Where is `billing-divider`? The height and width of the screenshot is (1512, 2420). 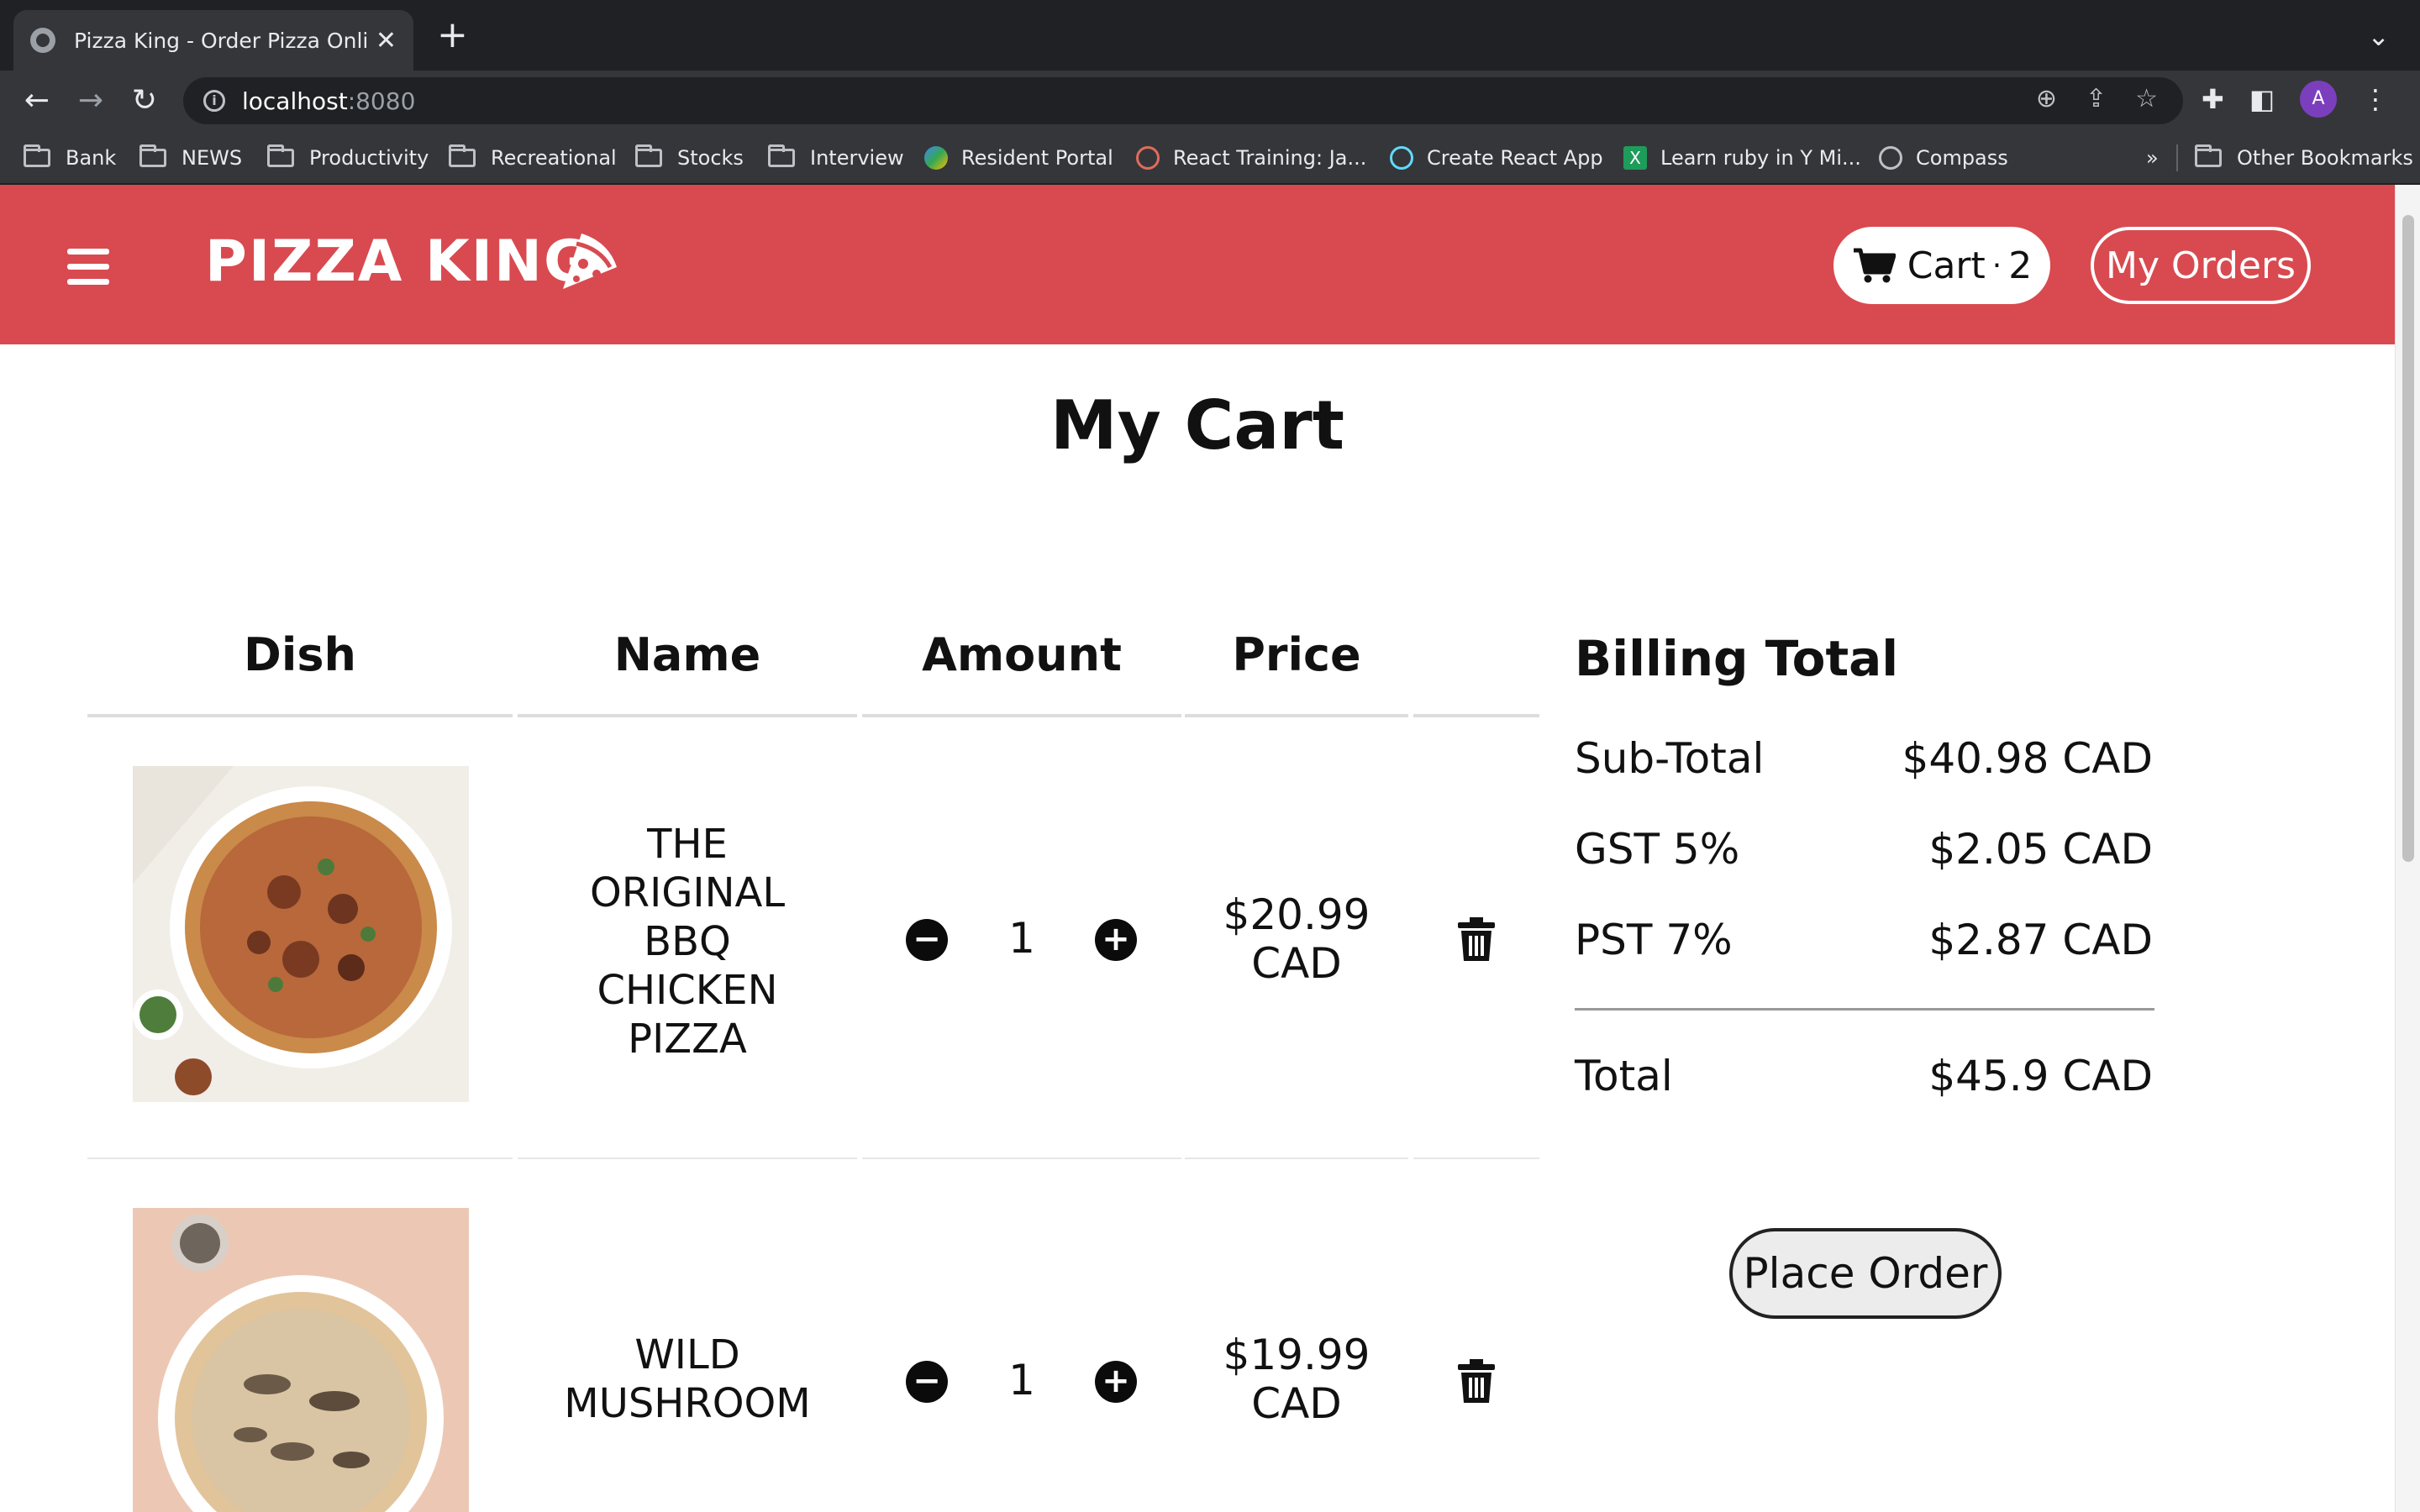
billing-divider is located at coordinates (1864, 1009).